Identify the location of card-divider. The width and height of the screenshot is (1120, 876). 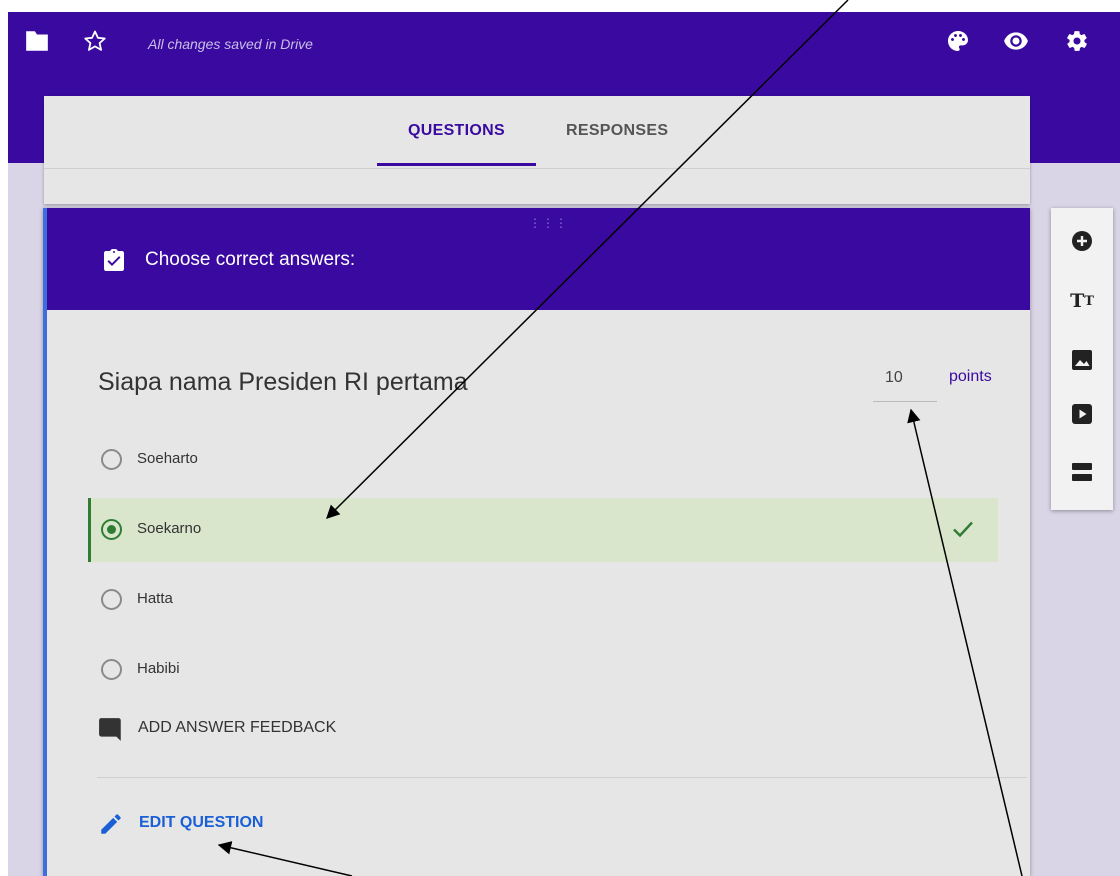
(562, 777).